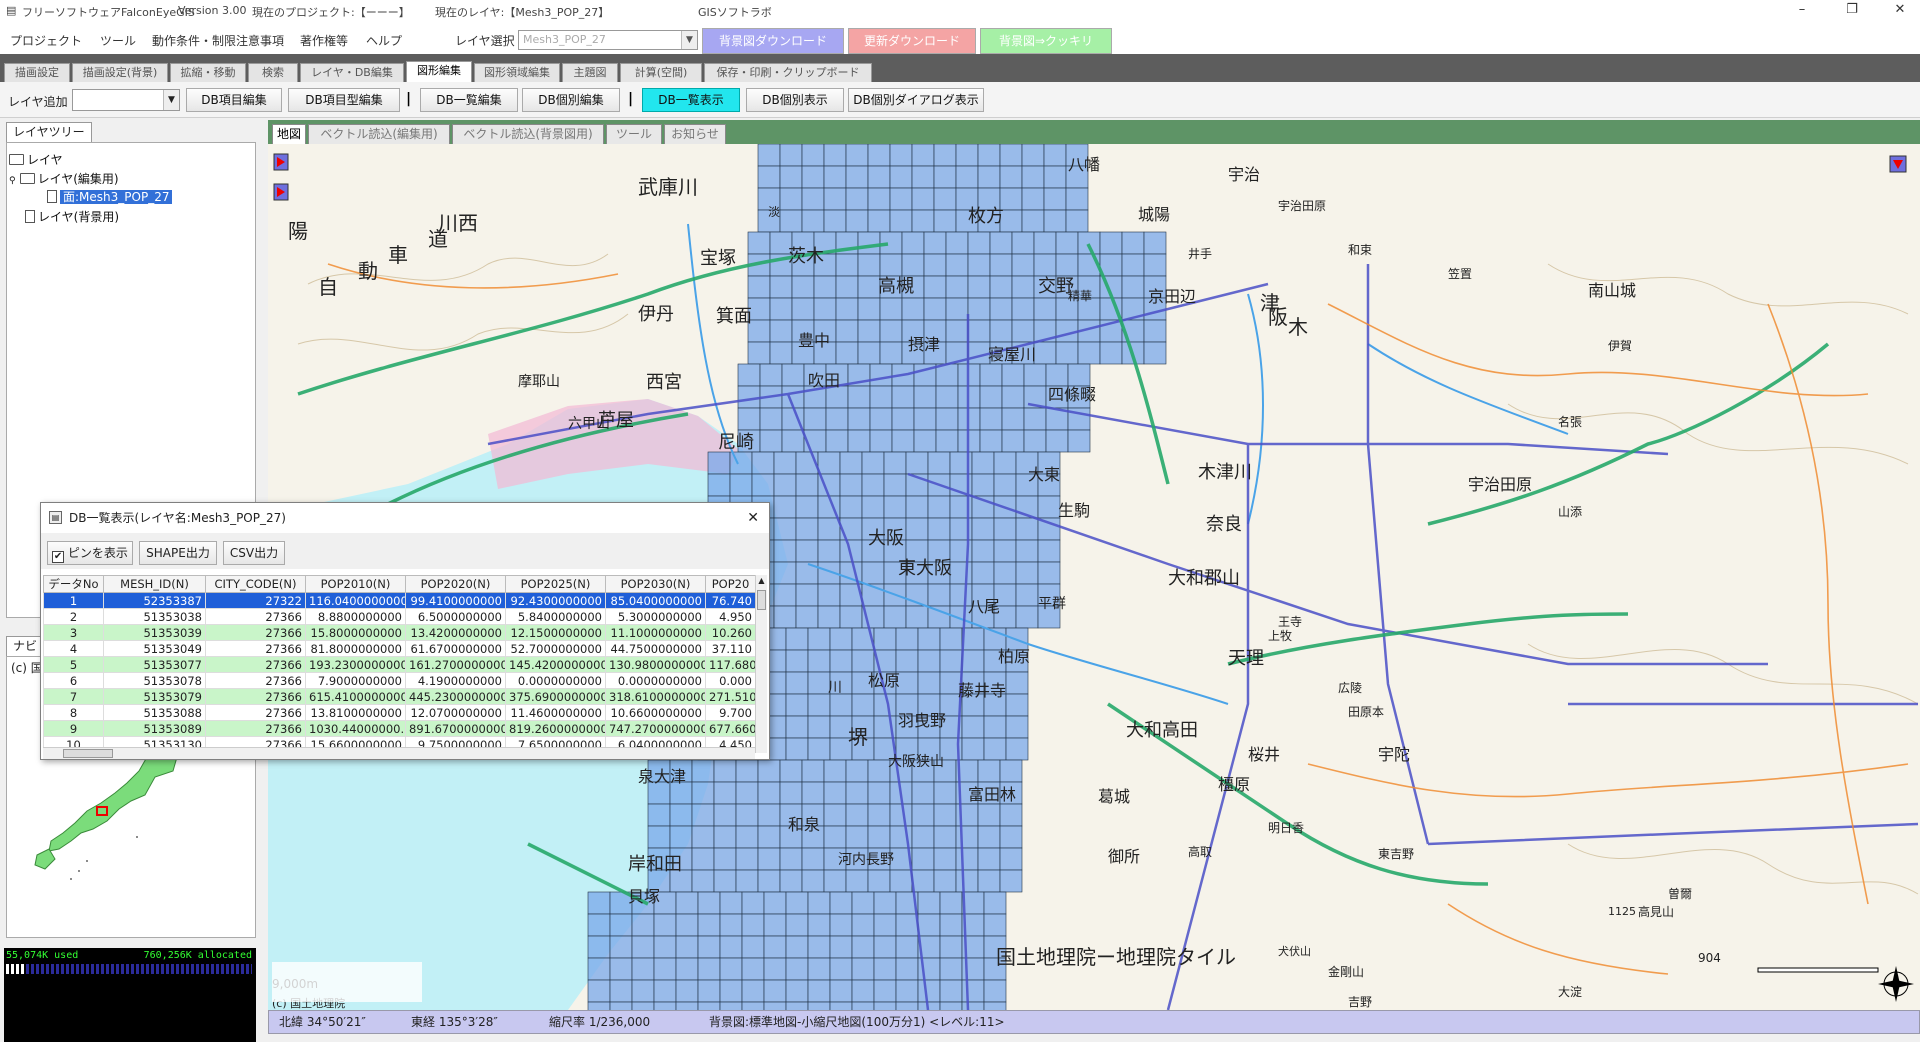  I want to click on column-header: POP2010(N), so click(355, 584).